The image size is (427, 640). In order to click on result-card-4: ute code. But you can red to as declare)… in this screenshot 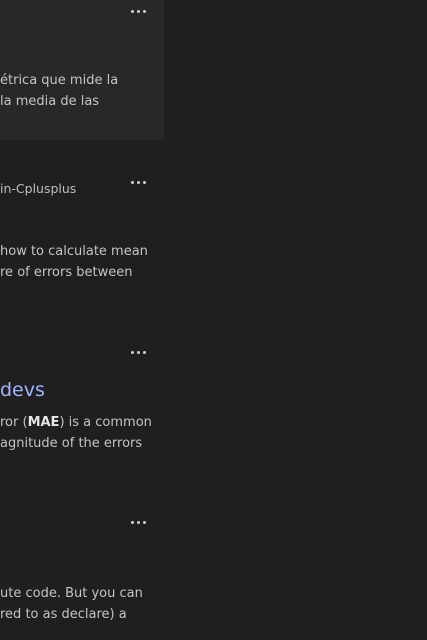, I will do `click(82, 560)`.